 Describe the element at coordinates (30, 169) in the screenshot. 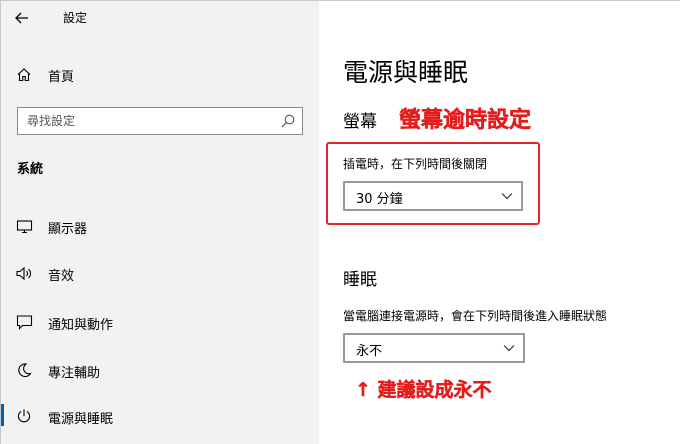

I see `section-label: 系統` at that location.